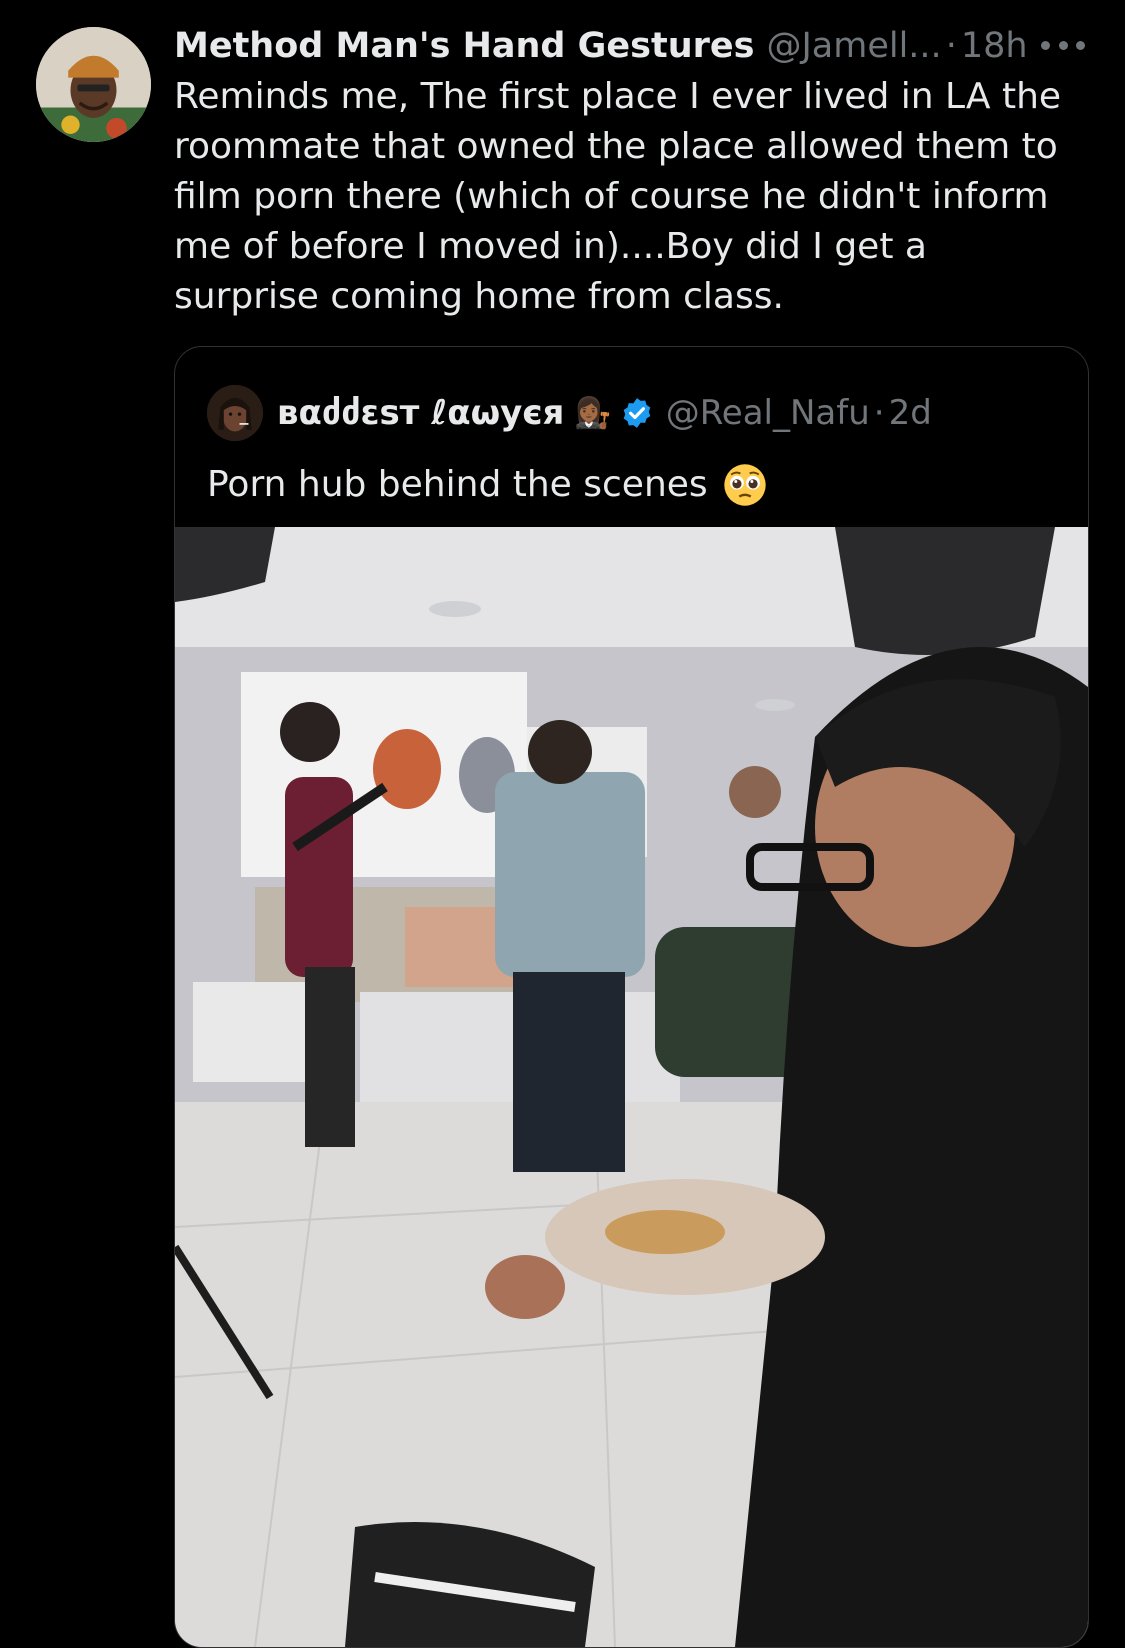 This screenshot has width=1125, height=1648. I want to click on avatar-image, so click(93, 84).